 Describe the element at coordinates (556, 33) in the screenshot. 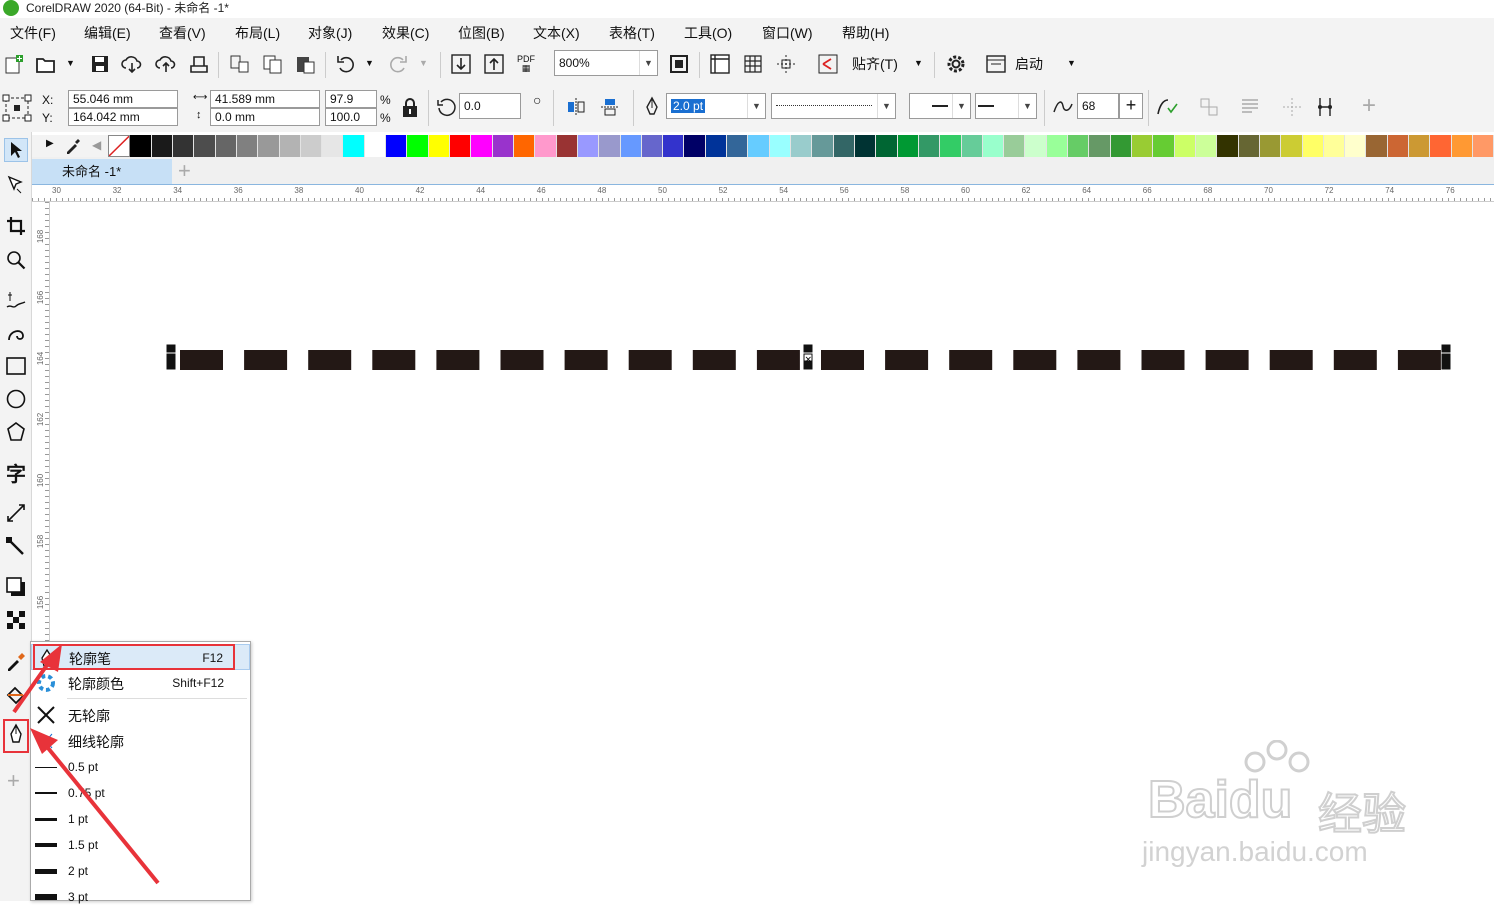

I see `menu-text: 文本(X)` at that location.